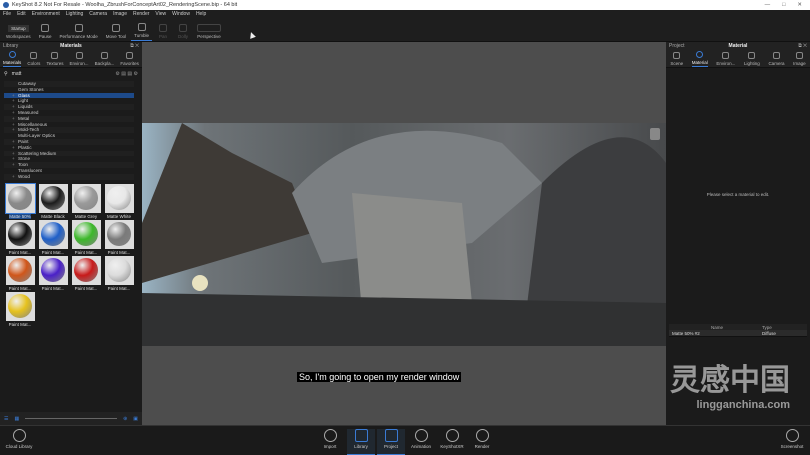 Image resolution: width=810 pixels, height=455 pixels. I want to click on tab-image: Image, so click(799, 58).